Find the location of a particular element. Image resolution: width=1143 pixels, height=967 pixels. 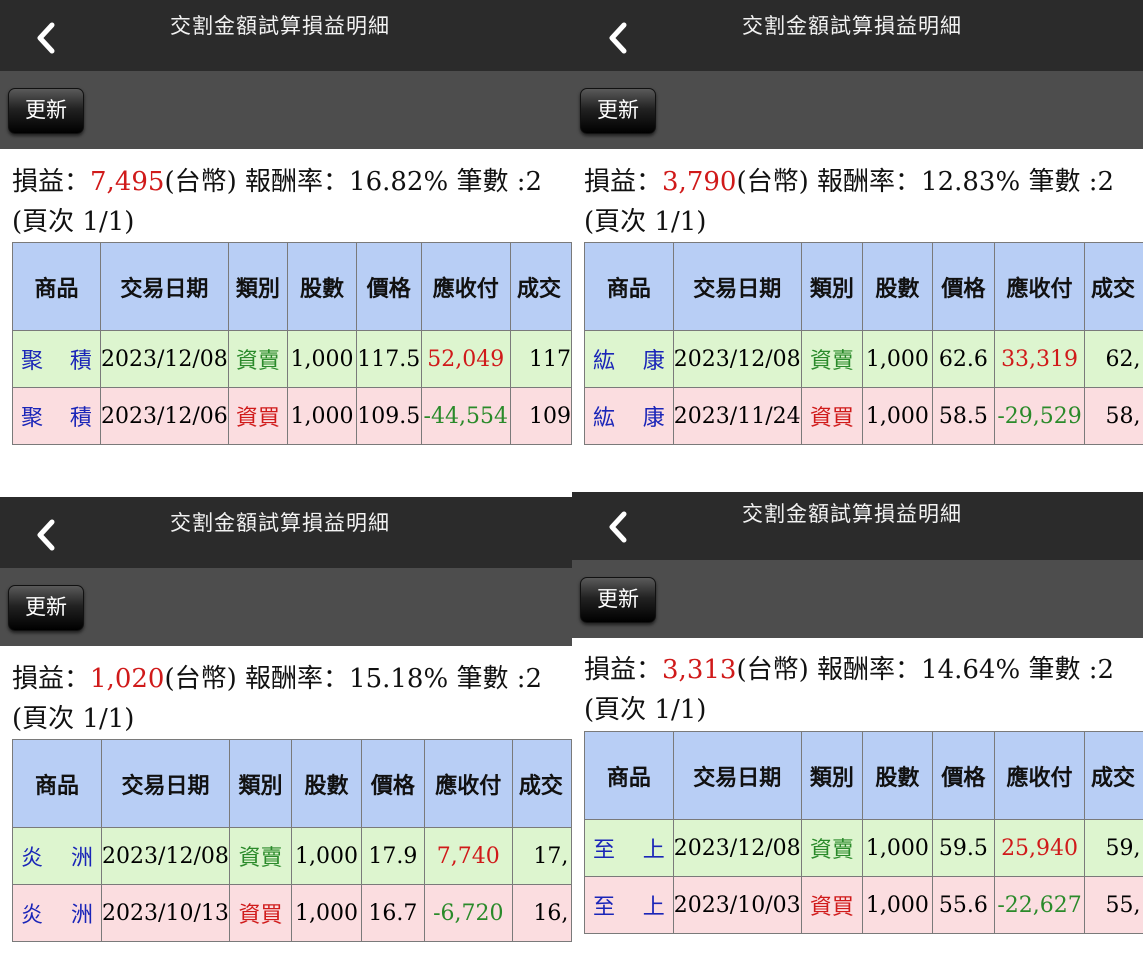

cell-date: 2023/11/24 is located at coordinates (737, 416).